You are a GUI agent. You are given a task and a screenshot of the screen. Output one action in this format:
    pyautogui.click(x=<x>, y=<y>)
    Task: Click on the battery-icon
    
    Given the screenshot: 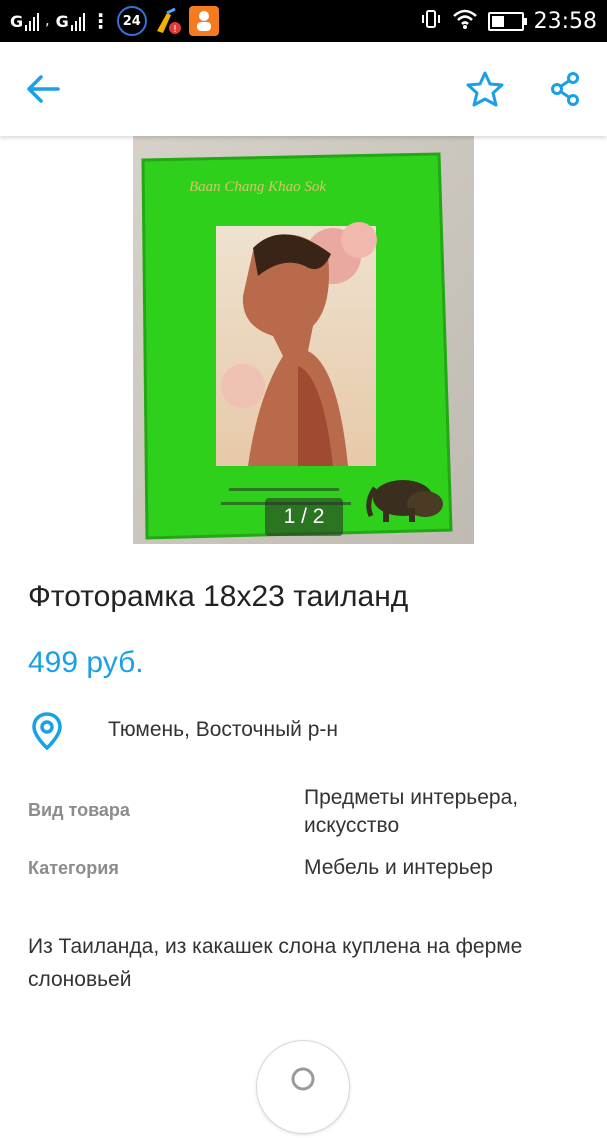 What is the action you would take?
    pyautogui.click(x=507, y=21)
    